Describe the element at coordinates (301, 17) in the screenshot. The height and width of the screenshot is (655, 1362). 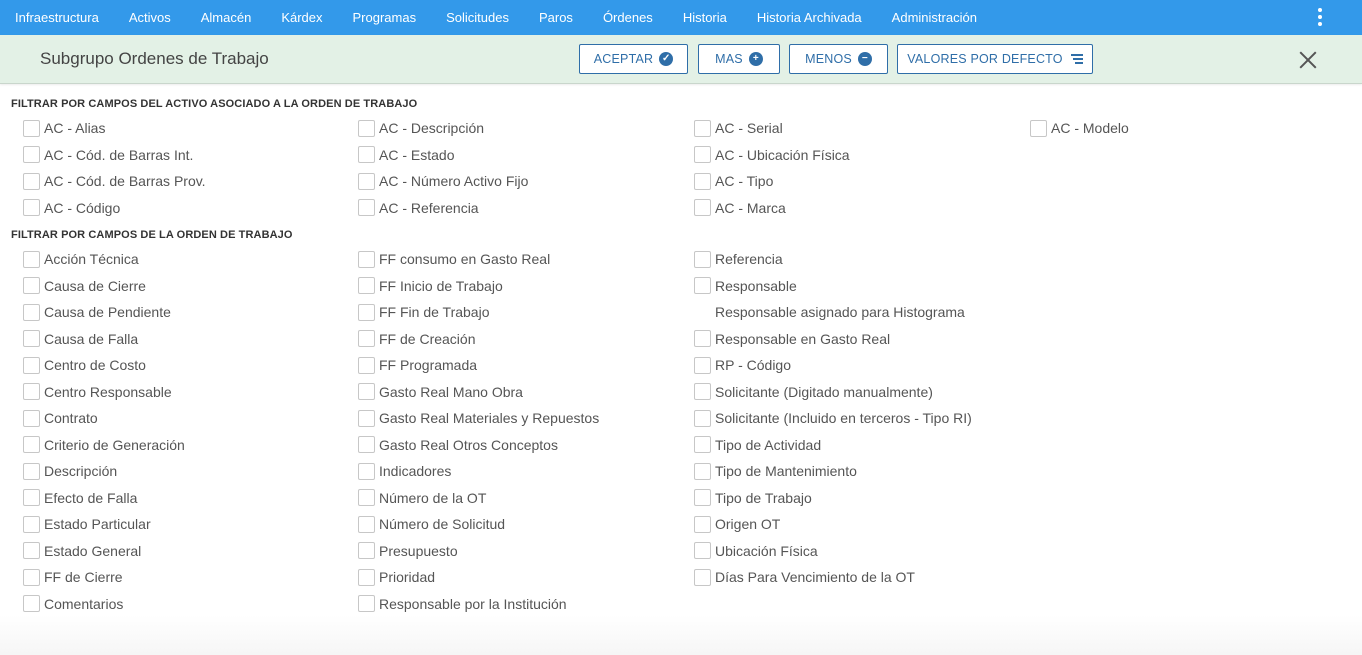
I see `nav-item-kardex: Kárdex` at that location.